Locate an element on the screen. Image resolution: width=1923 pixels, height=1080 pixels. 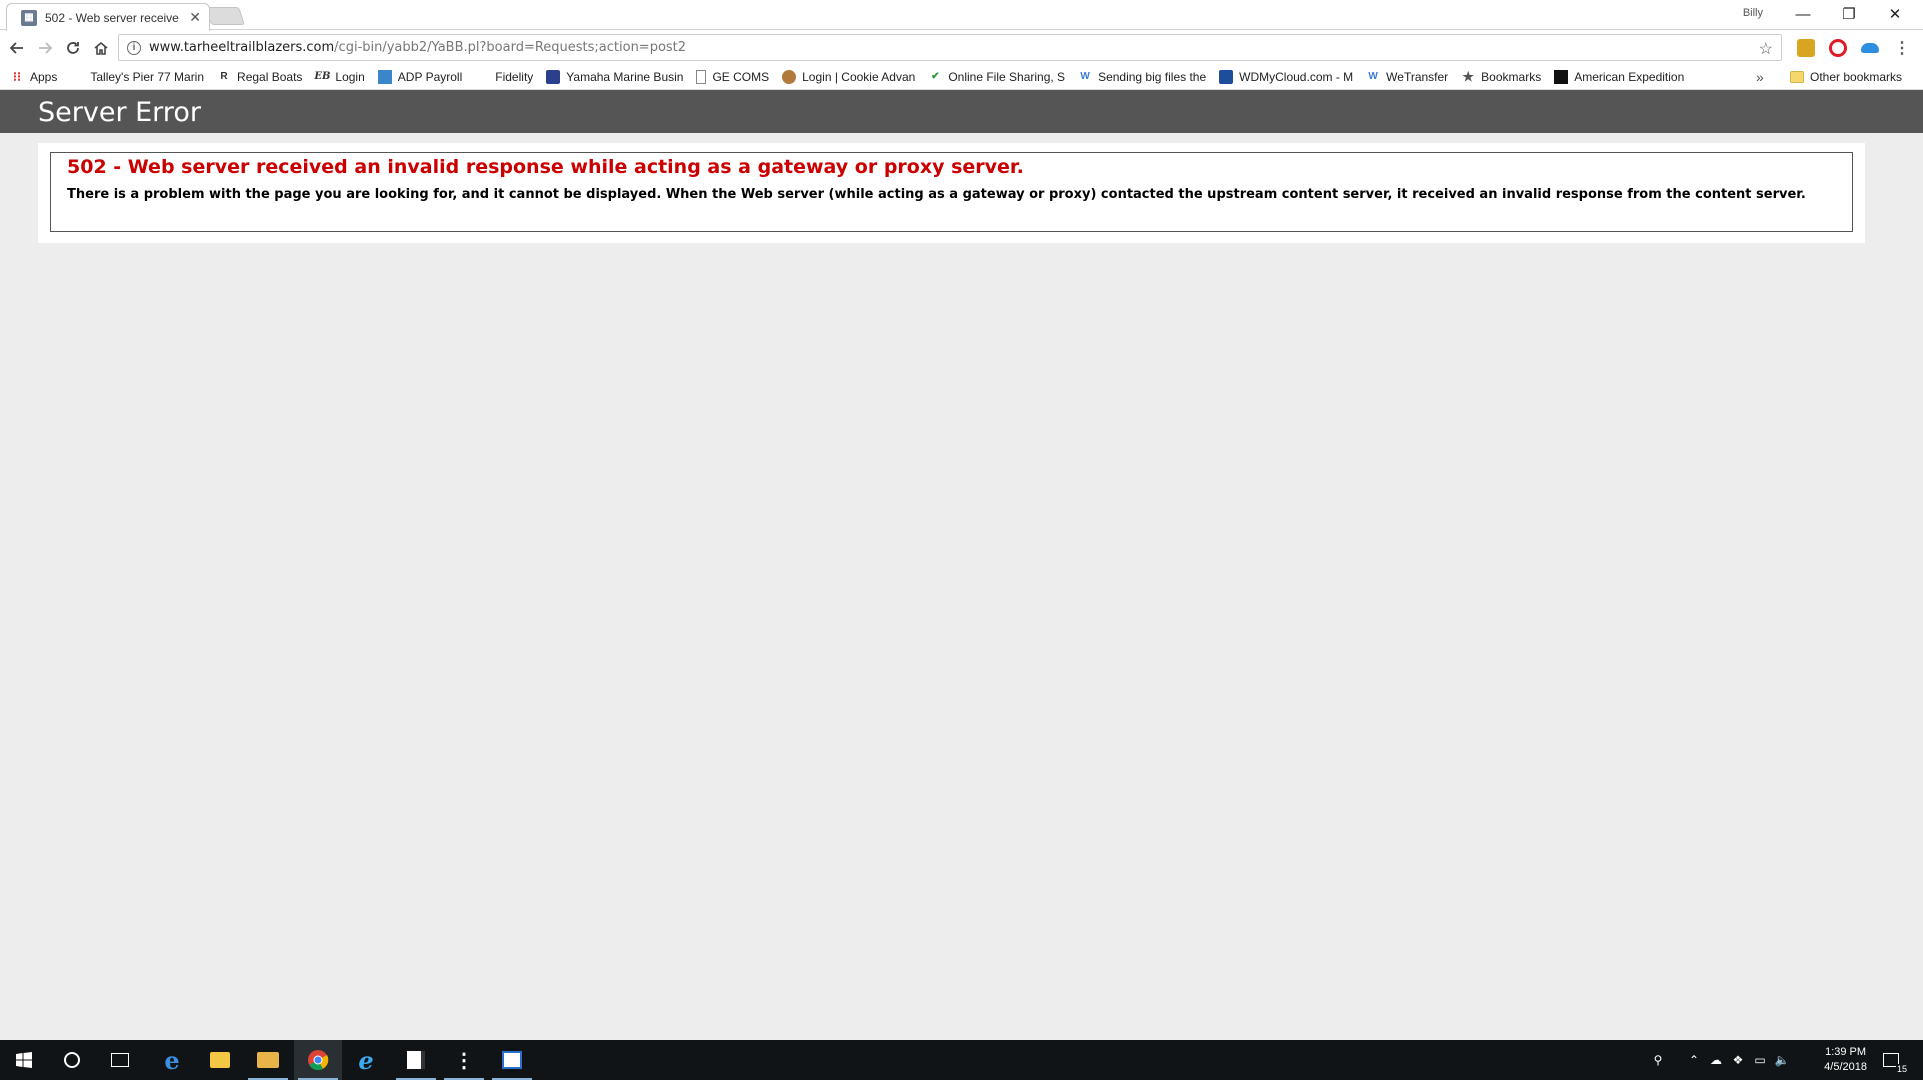
extension-honey-icon is located at coordinates (1806, 48).